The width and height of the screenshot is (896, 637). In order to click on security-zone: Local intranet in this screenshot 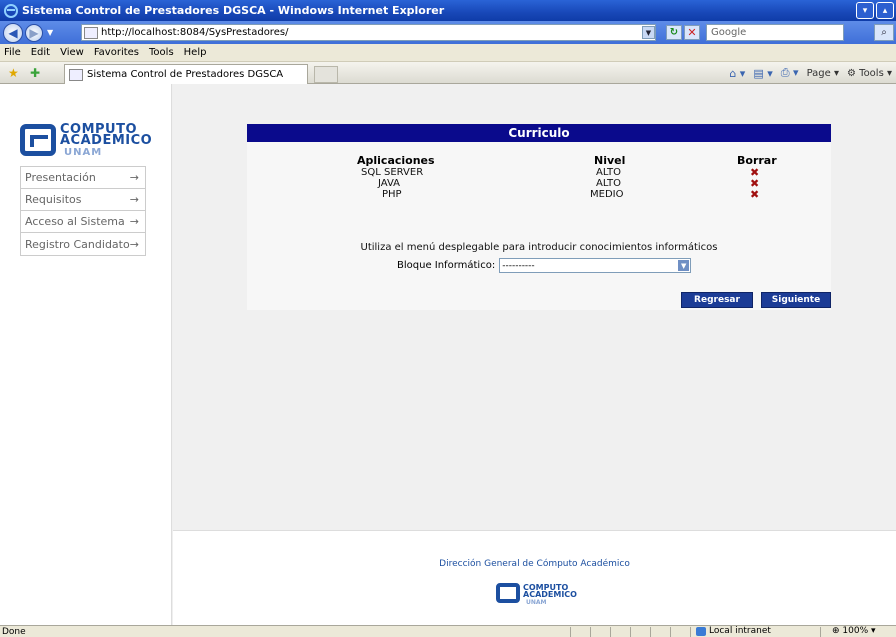, I will do `click(733, 631)`.